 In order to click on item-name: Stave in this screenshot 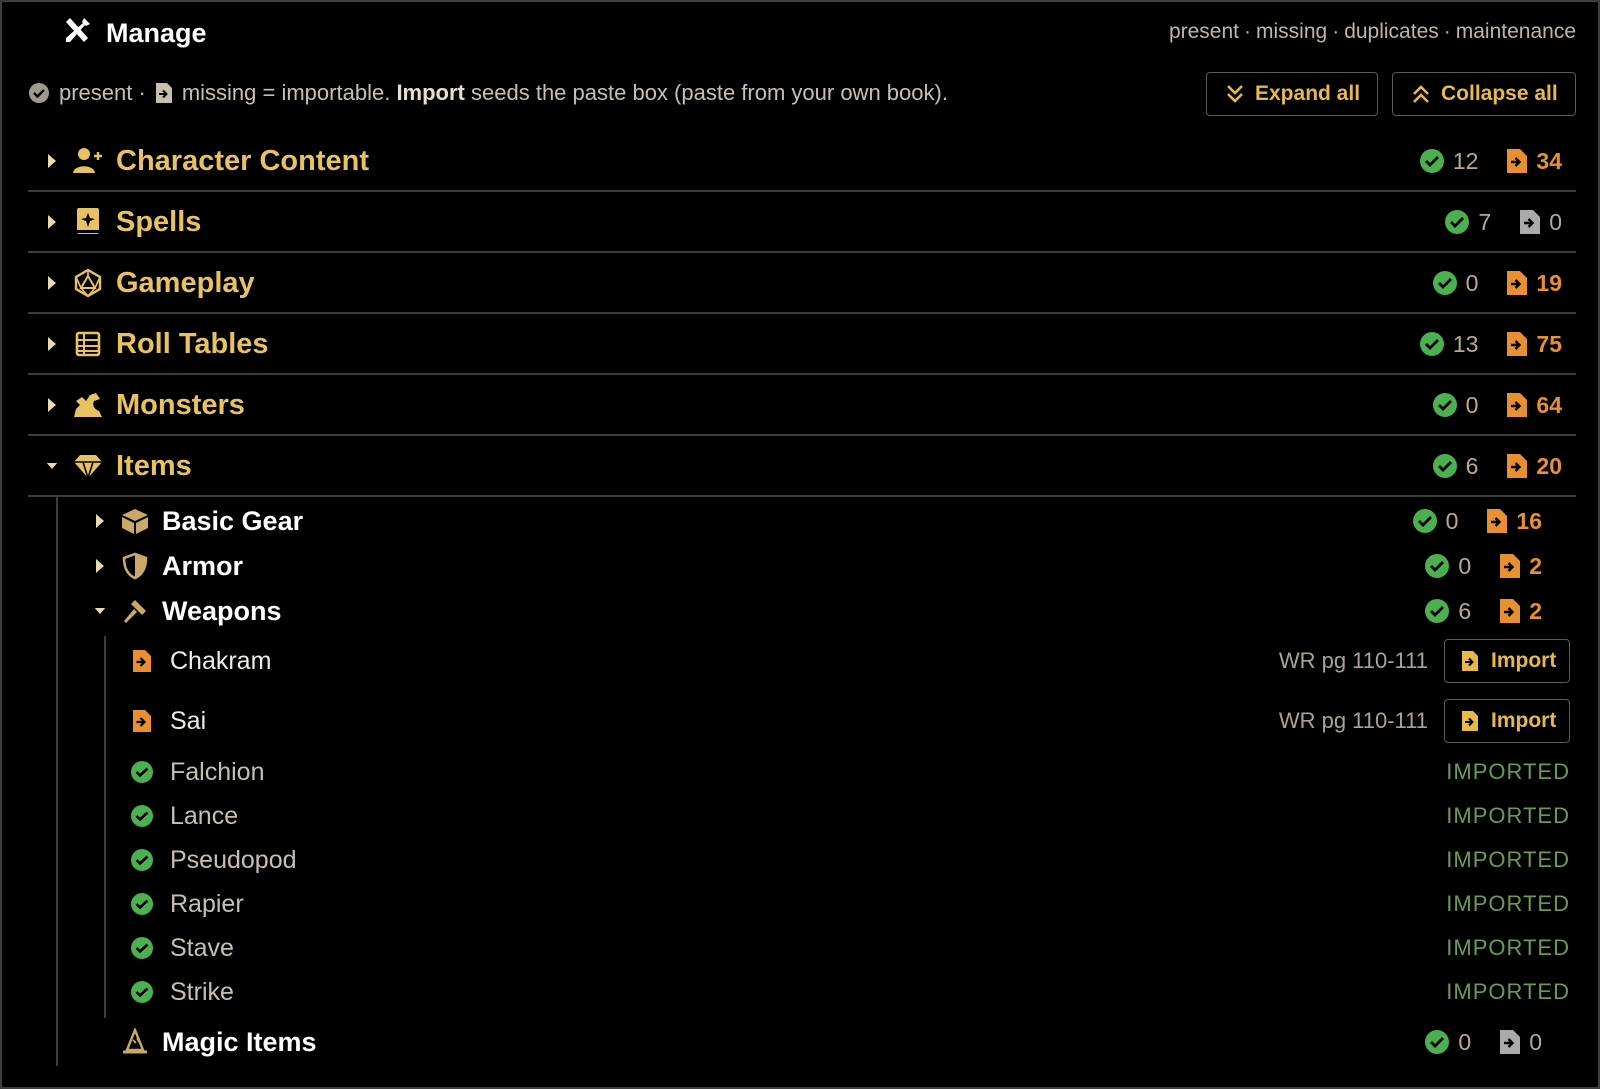, I will do `click(202, 947)`.